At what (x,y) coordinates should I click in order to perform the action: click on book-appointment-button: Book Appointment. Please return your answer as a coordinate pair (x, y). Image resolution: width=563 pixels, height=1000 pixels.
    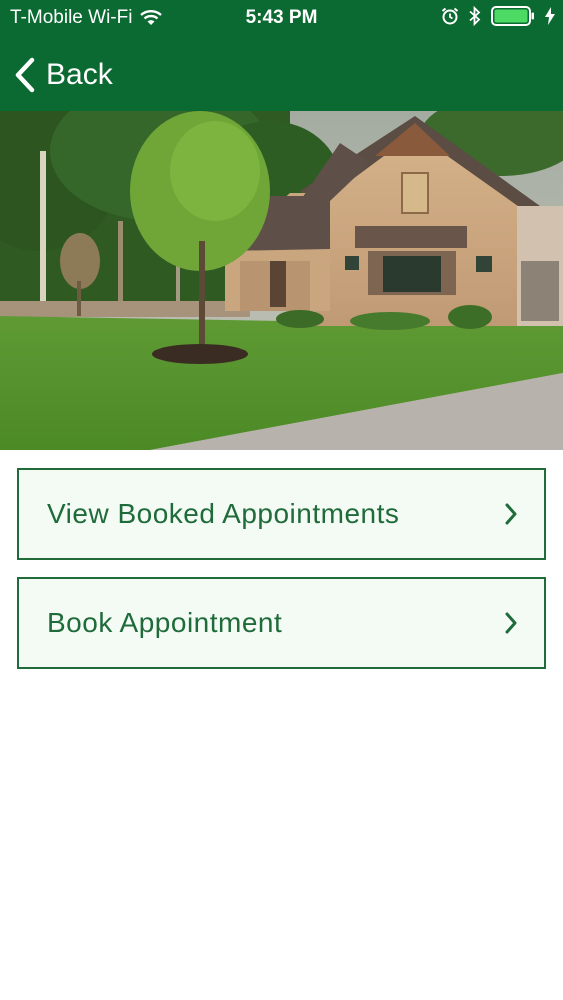
    Looking at the image, I should click on (281, 623).